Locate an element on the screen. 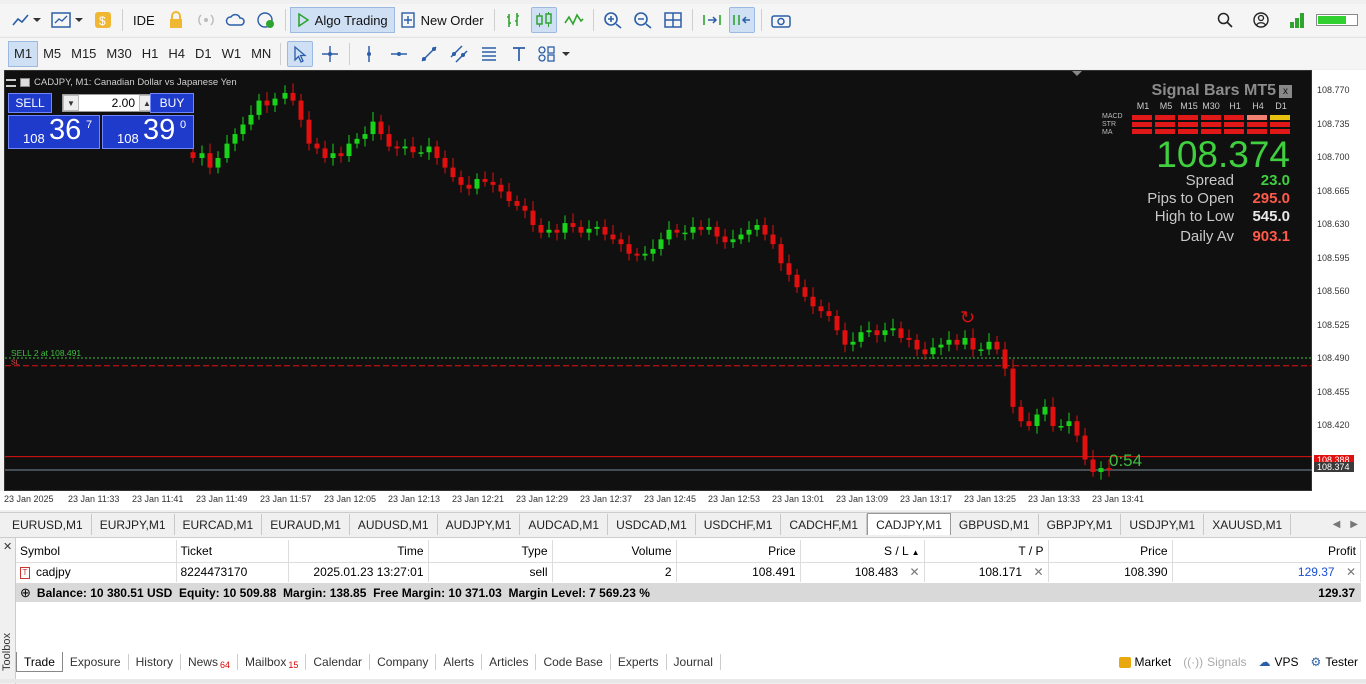 The height and width of the screenshot is (684, 1366). col-sl: S / L ▲ is located at coordinates (862, 551).